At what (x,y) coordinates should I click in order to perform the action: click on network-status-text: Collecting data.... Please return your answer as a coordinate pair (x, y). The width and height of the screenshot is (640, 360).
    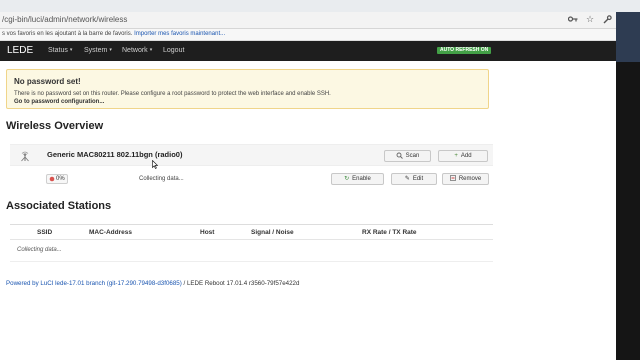
    Looking at the image, I should click on (161, 179).